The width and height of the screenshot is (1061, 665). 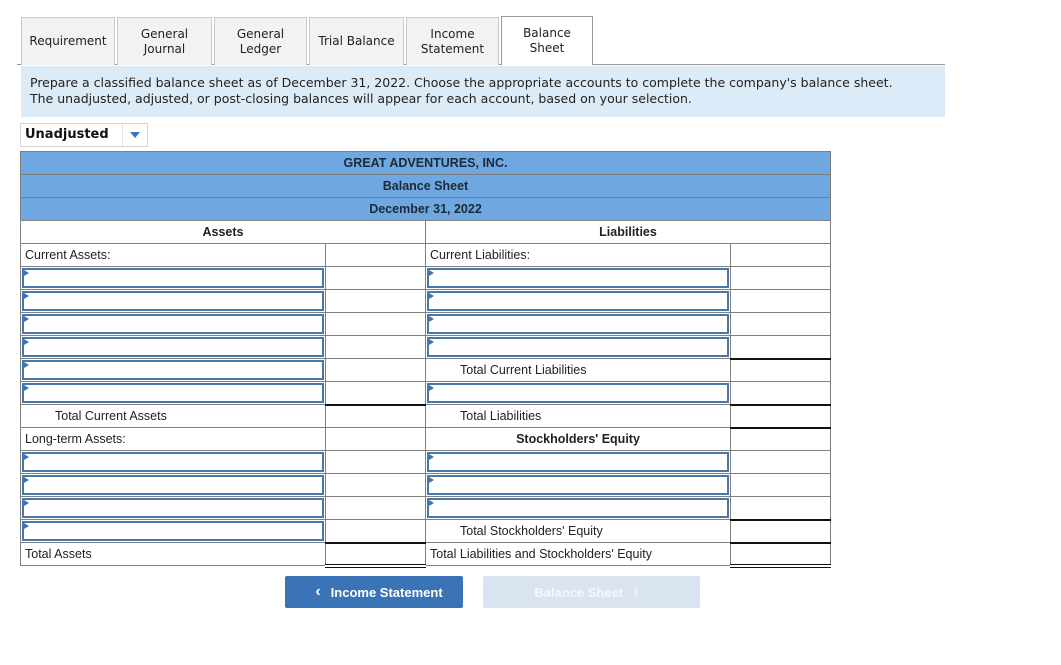 I want to click on tab-label: Income Statement, so click(x=452, y=41).